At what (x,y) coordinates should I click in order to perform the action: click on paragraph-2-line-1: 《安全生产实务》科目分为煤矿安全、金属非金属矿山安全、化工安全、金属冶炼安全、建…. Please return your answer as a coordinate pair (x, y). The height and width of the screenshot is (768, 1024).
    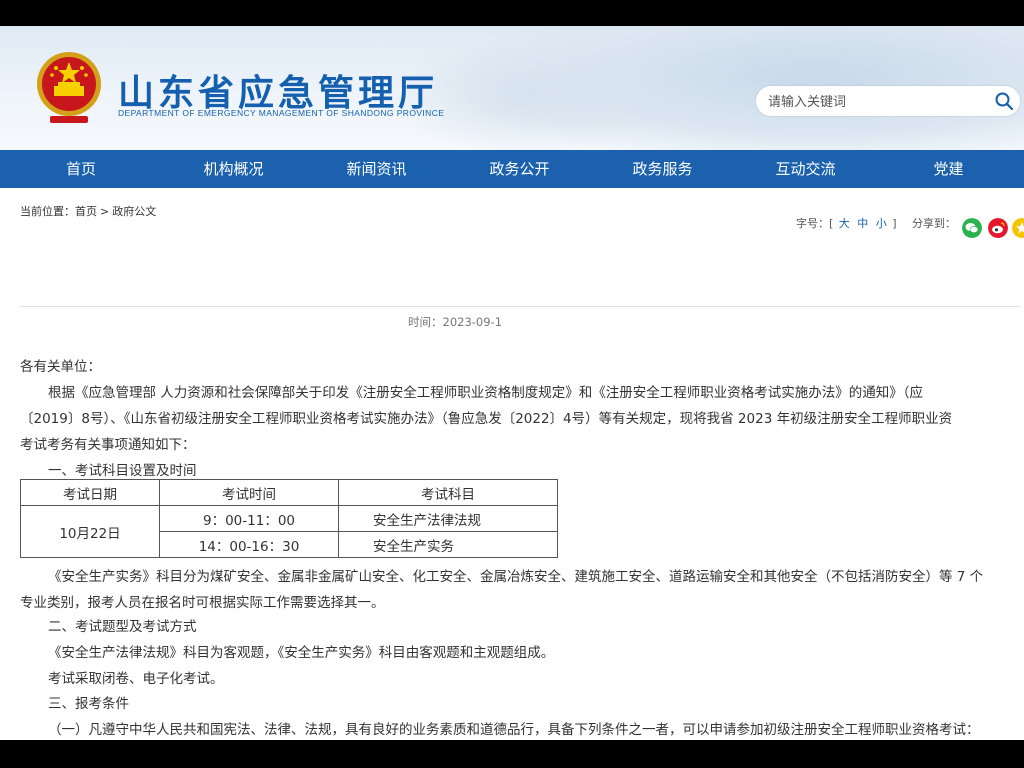
    Looking at the image, I should click on (516, 577).